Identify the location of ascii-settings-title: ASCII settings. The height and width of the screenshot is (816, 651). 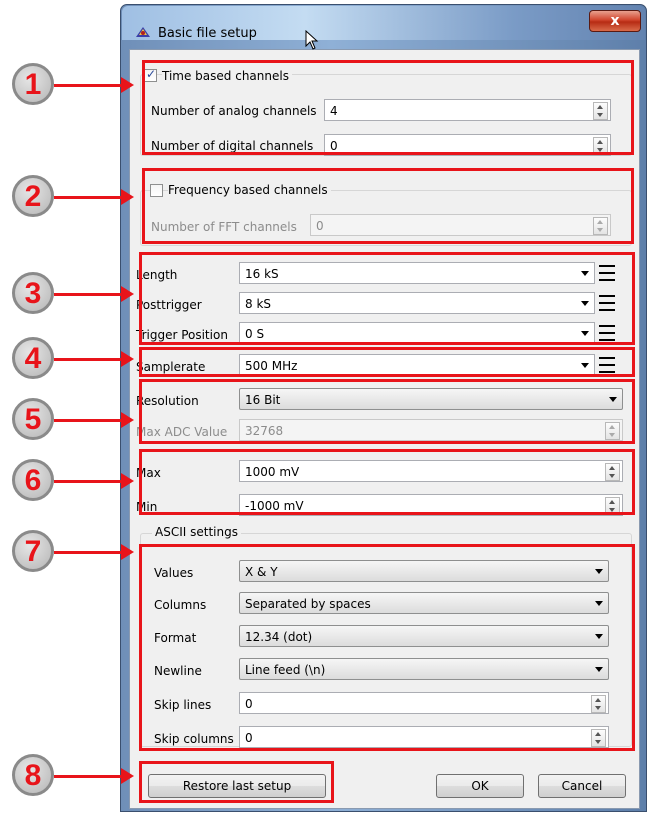
(196, 532).